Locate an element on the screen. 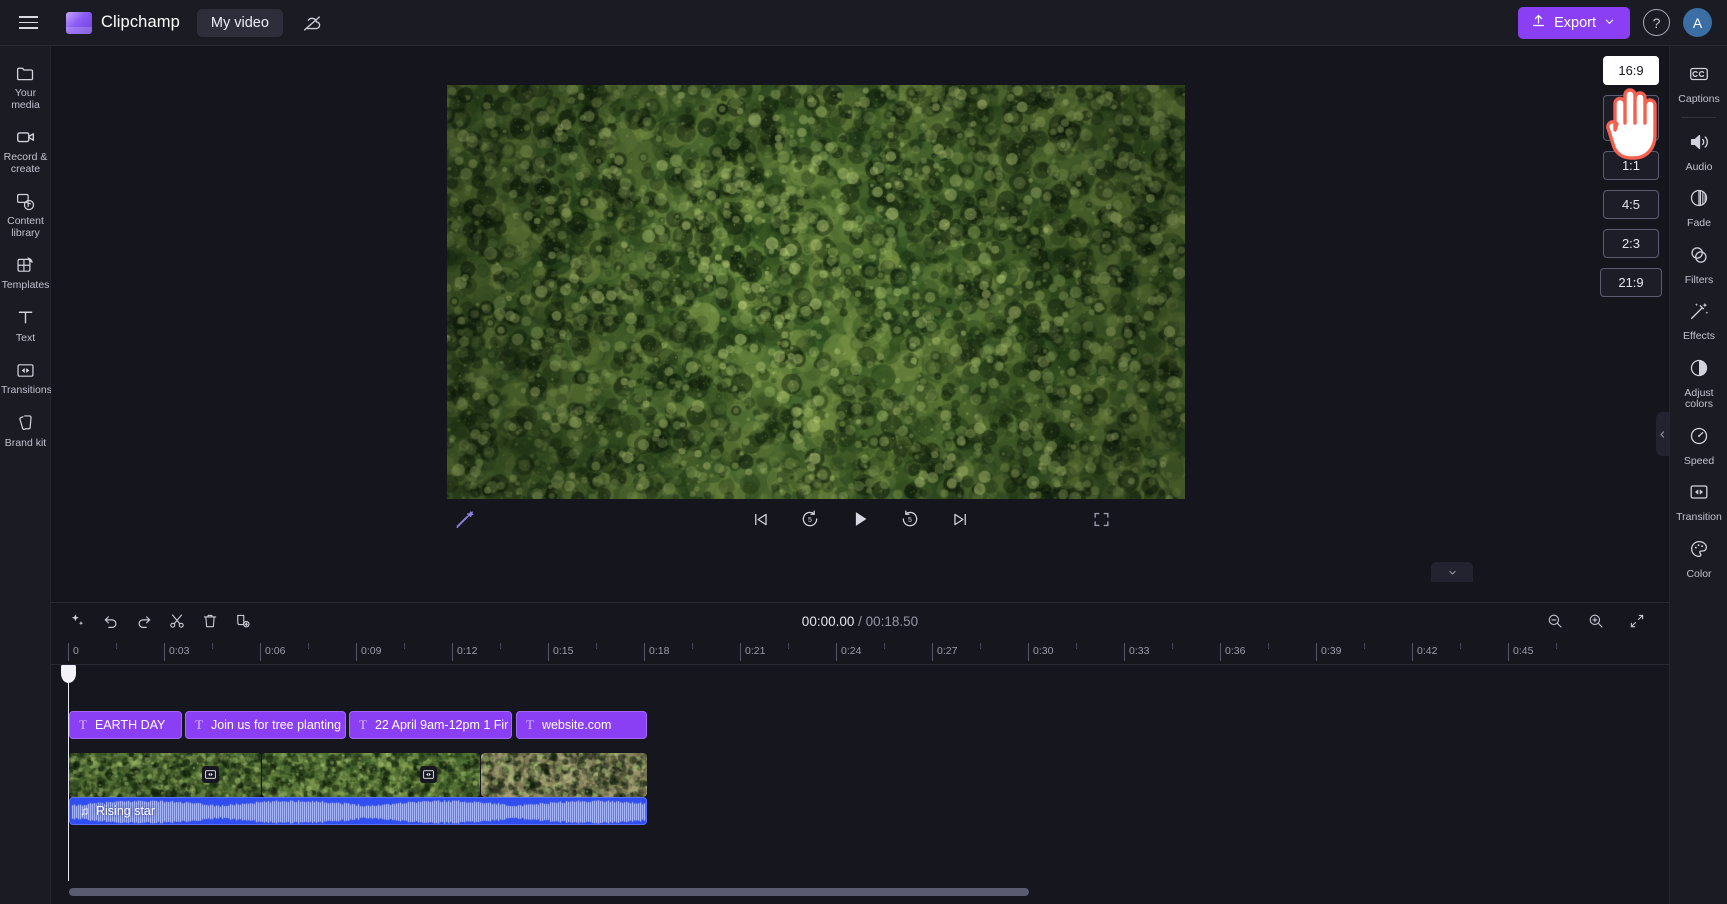 This screenshot has height=904, width=1727. ruler-tick: 0:06 is located at coordinates (272, 652).